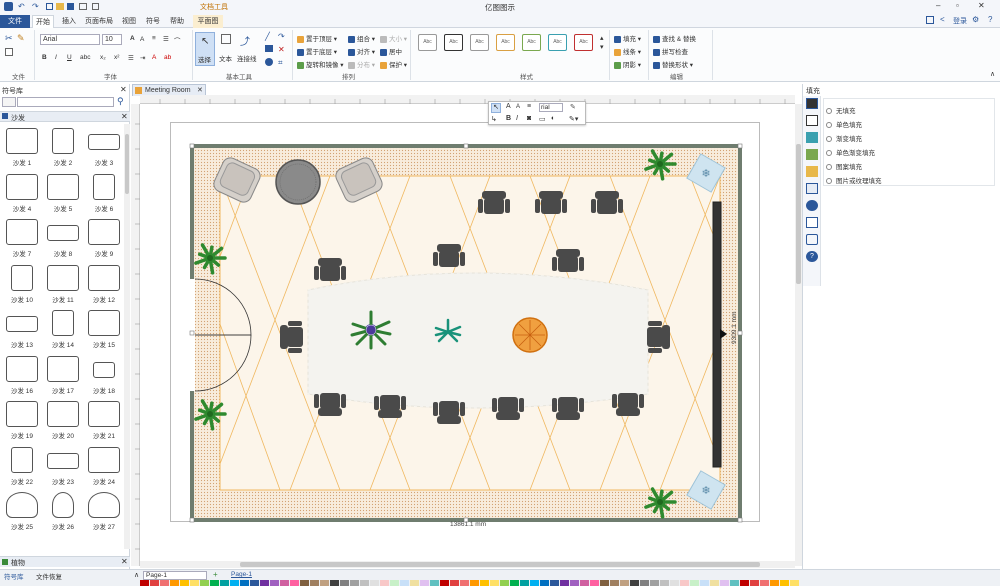 This screenshot has height=586, width=1000. What do you see at coordinates (320, 64) in the screenshot?
I see `rotate-mirror-button: 旋转和镜像 ▾` at bounding box center [320, 64].